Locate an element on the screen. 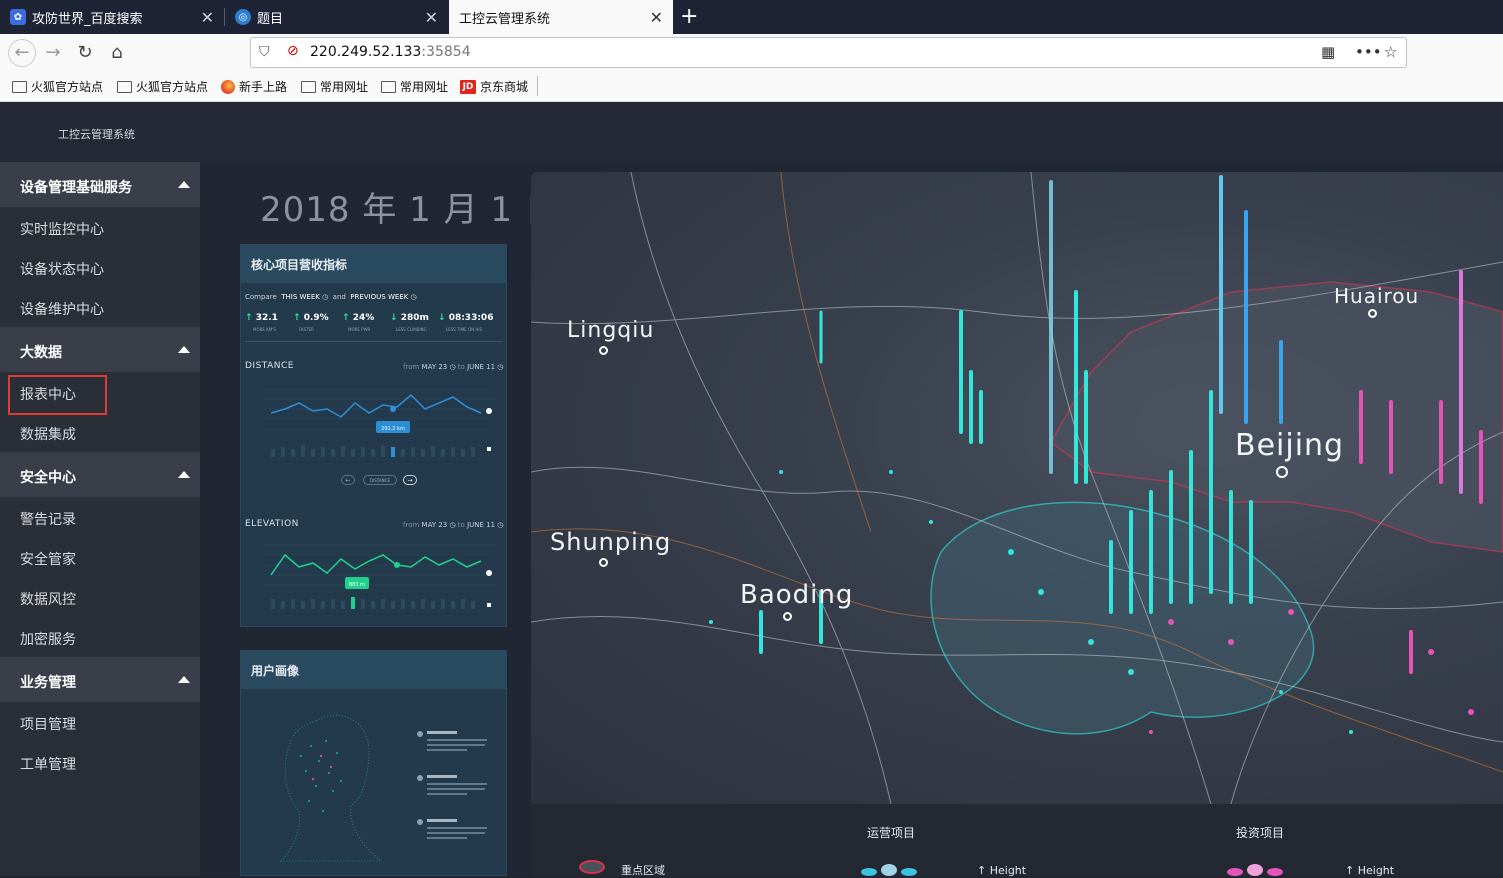  date-heading: 2018 年 1 月 1 日 is located at coordinates (410, 210).